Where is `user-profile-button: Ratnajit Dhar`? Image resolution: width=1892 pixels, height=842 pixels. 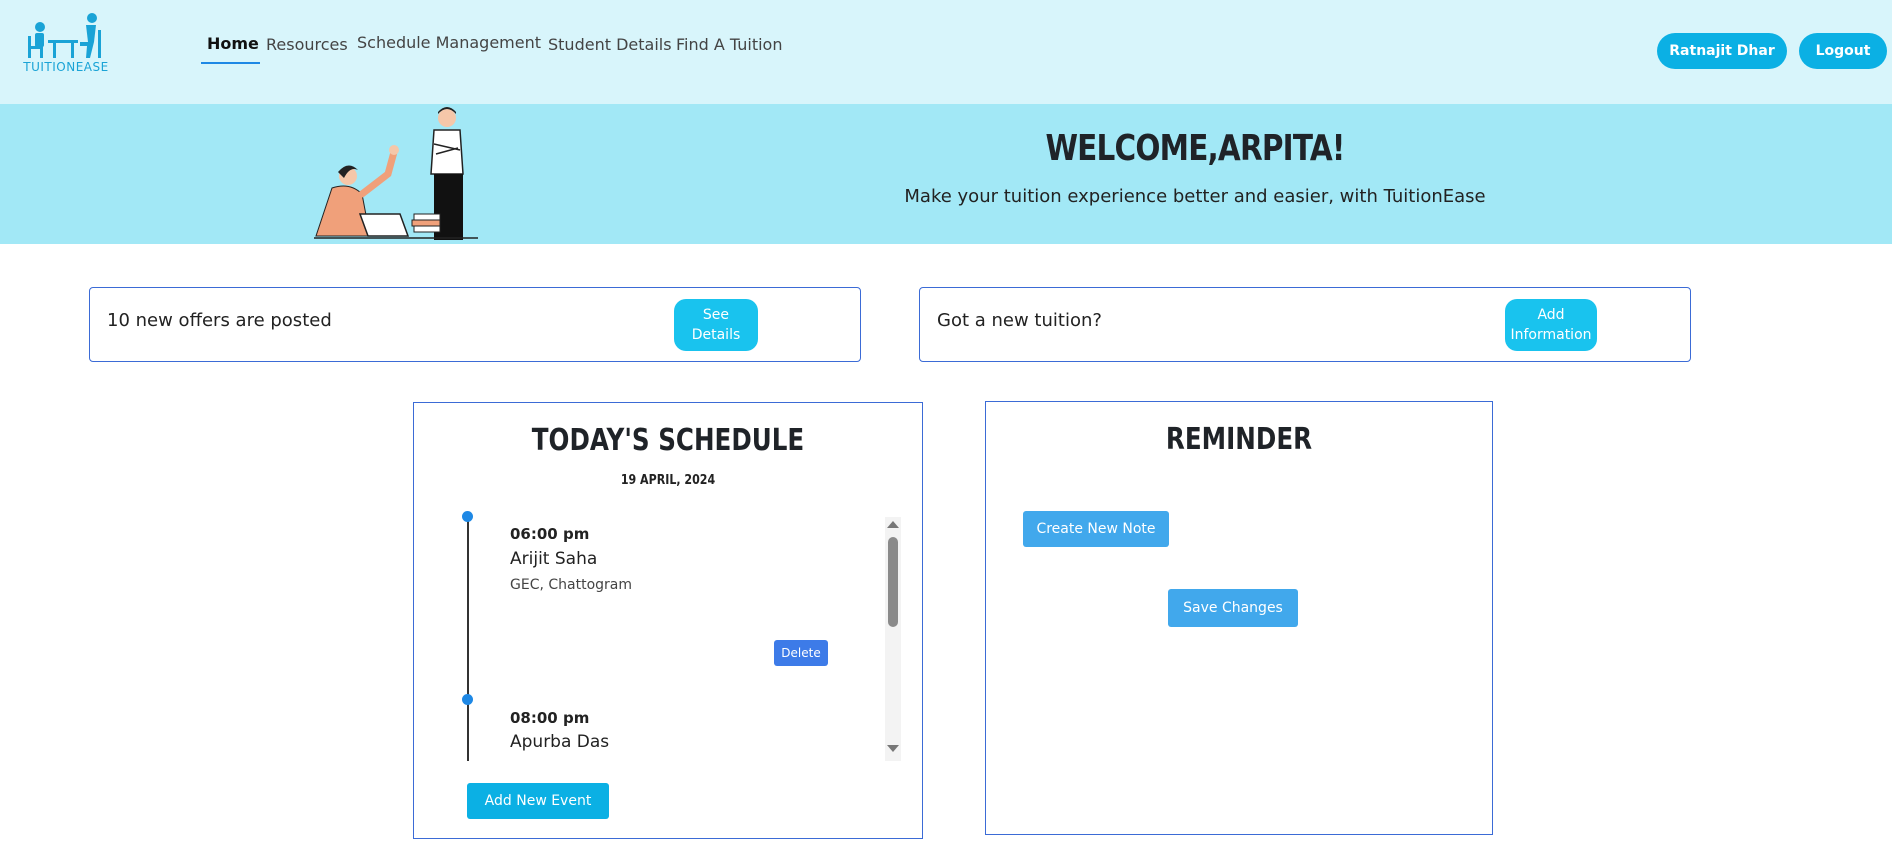
user-profile-button: Ratnajit Dhar is located at coordinates (1722, 51).